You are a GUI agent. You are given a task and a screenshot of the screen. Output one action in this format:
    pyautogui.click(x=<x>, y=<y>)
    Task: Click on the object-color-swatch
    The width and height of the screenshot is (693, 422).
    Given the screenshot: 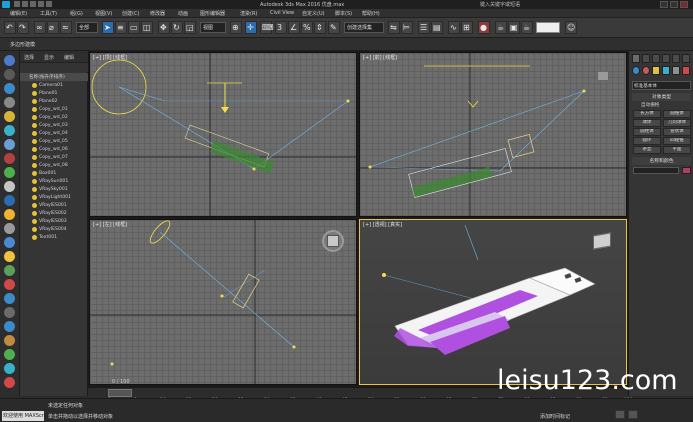 What is the action you would take?
    pyautogui.click(x=686, y=170)
    